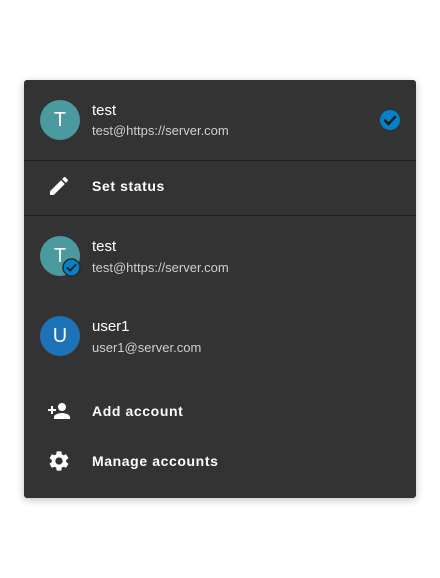  What do you see at coordinates (220, 336) in the screenshot?
I see `account-item-user1: U user1 user1@server.com` at bounding box center [220, 336].